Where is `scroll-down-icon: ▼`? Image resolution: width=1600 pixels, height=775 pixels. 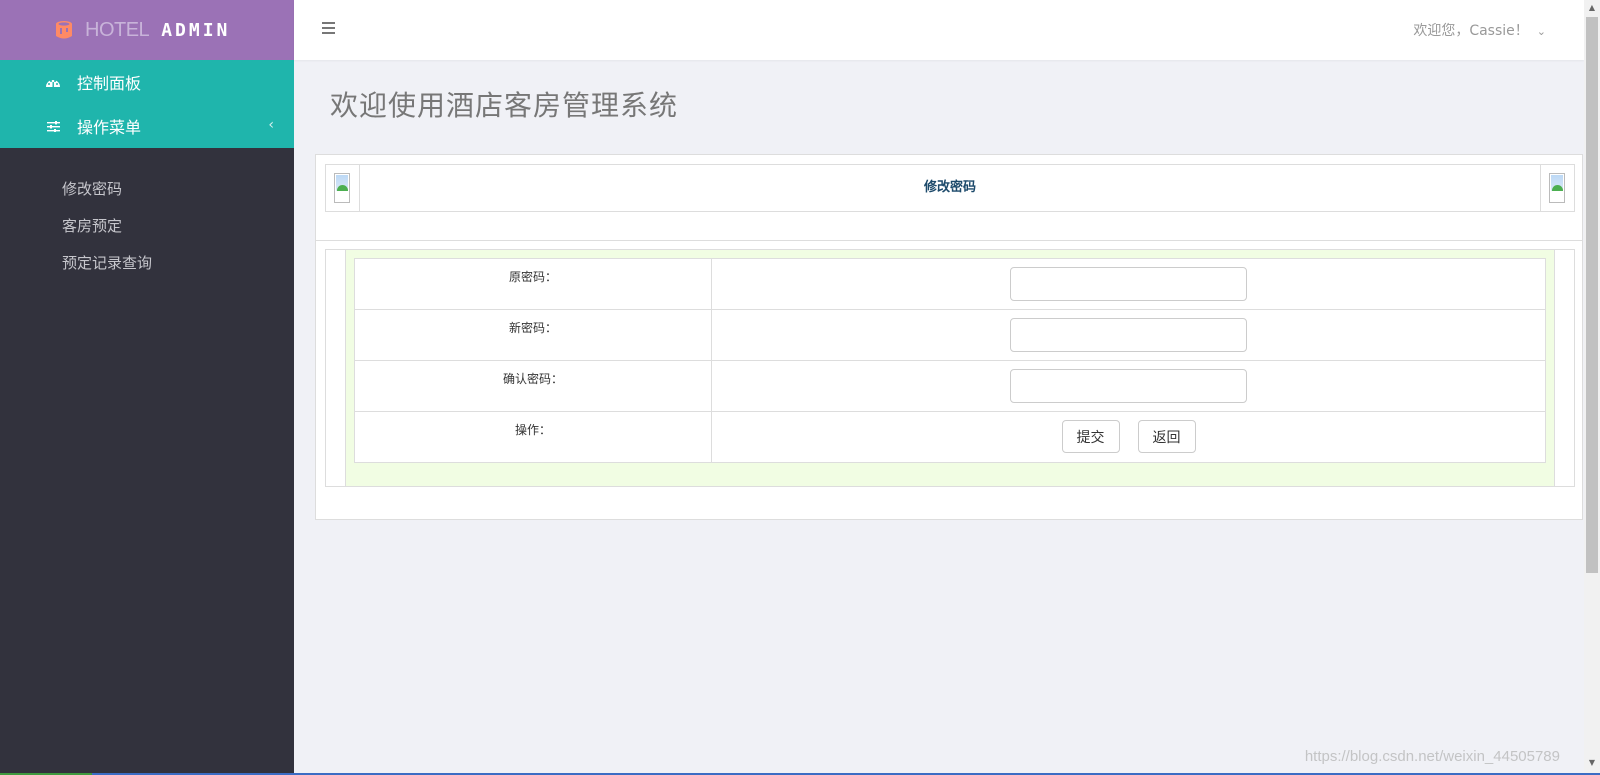 scroll-down-icon: ▼ is located at coordinates (1592, 763).